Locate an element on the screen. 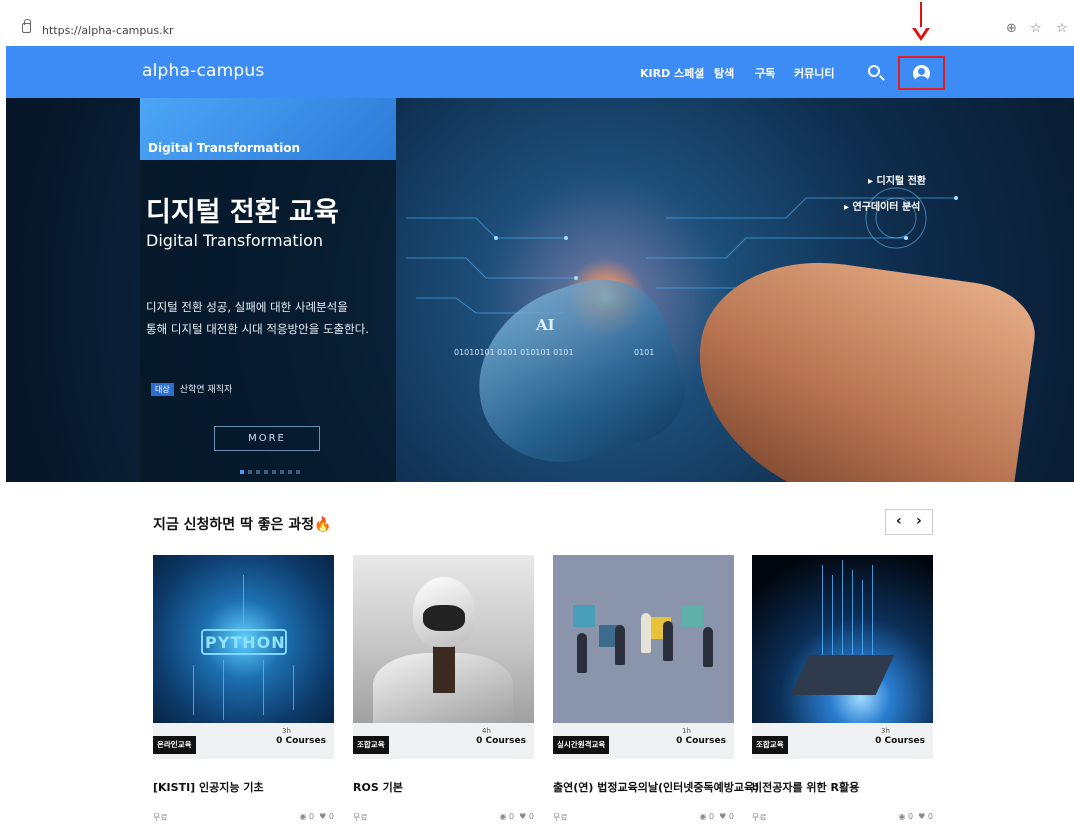 Image resolution: width=1074 pixels, height=836 pixels. course-meta: 온라인교육 3h 0 Courses is located at coordinates (243, 741).